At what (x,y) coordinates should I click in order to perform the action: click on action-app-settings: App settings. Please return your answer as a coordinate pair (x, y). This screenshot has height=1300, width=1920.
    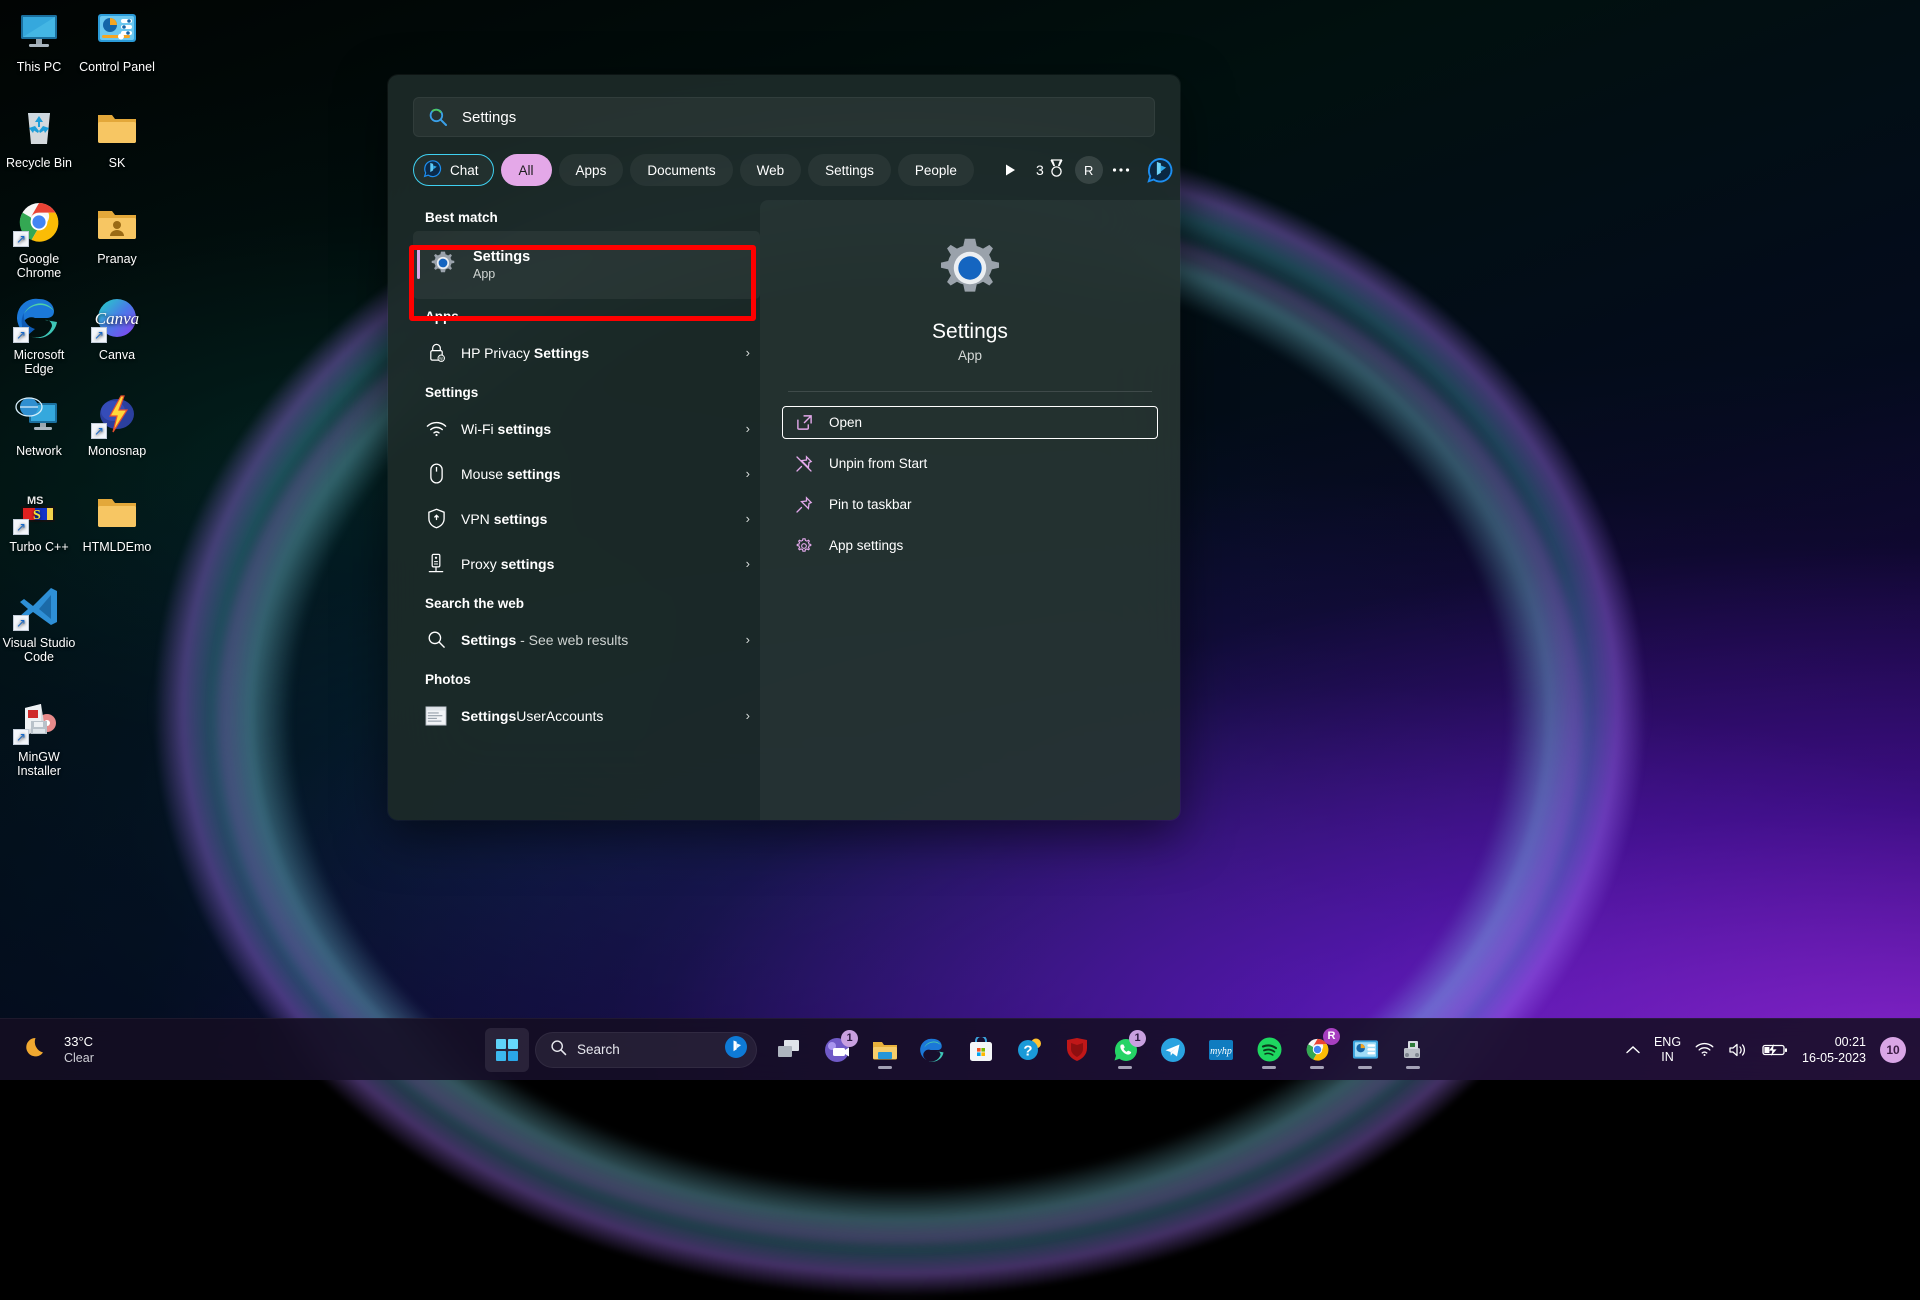
    Looking at the image, I should click on (970, 545).